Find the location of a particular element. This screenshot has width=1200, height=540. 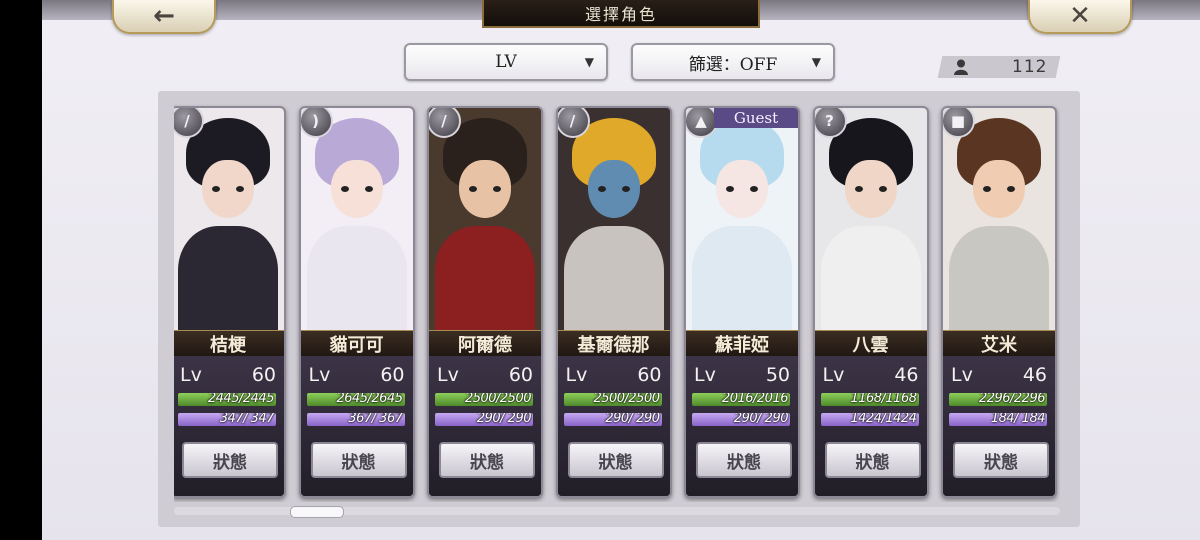

character-name: 貓可可 is located at coordinates (356, 344).